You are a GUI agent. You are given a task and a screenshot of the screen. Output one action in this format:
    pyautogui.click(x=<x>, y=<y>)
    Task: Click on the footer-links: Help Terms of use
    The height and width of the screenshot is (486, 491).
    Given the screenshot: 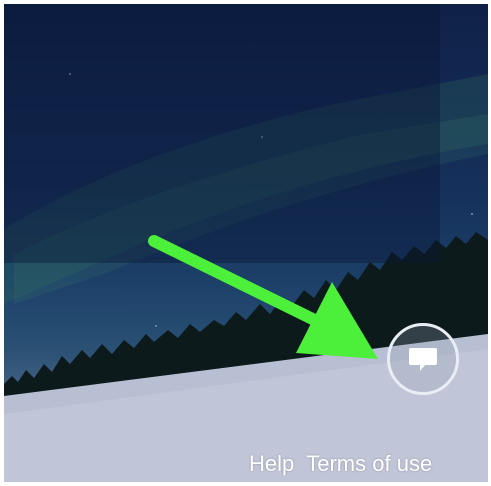 What is the action you would take?
    pyautogui.click(x=340, y=464)
    